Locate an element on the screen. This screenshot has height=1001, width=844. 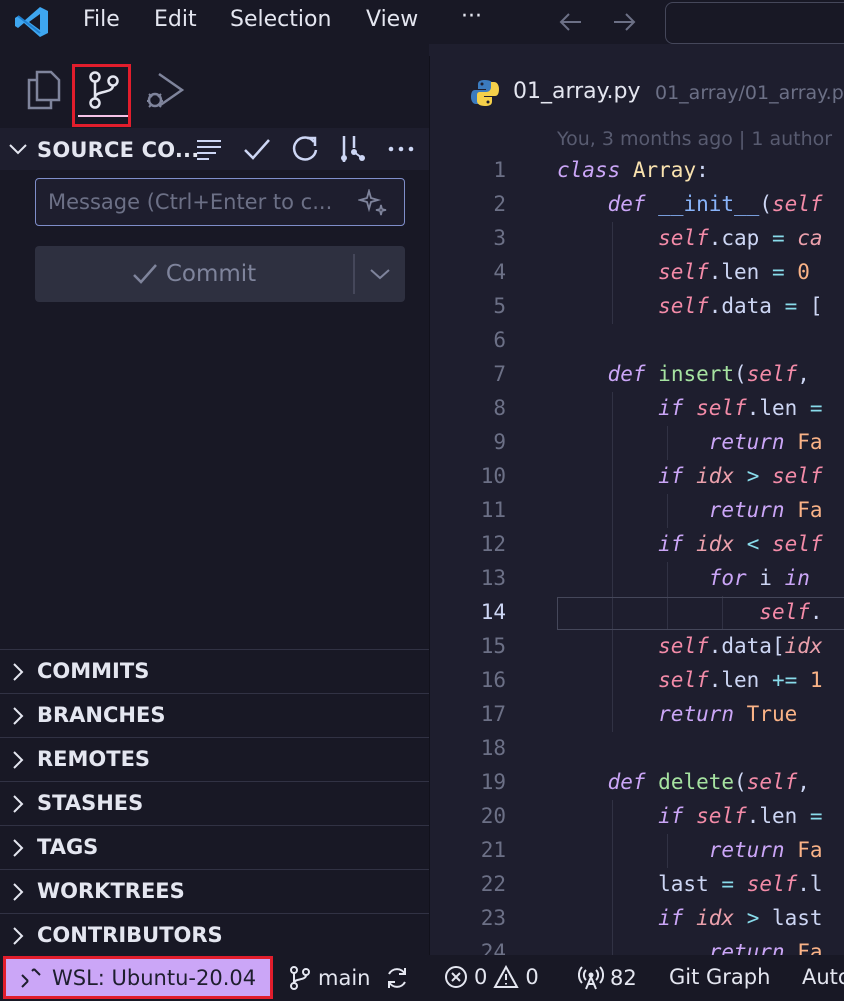
menu-more: ··· is located at coordinates (471, 16).